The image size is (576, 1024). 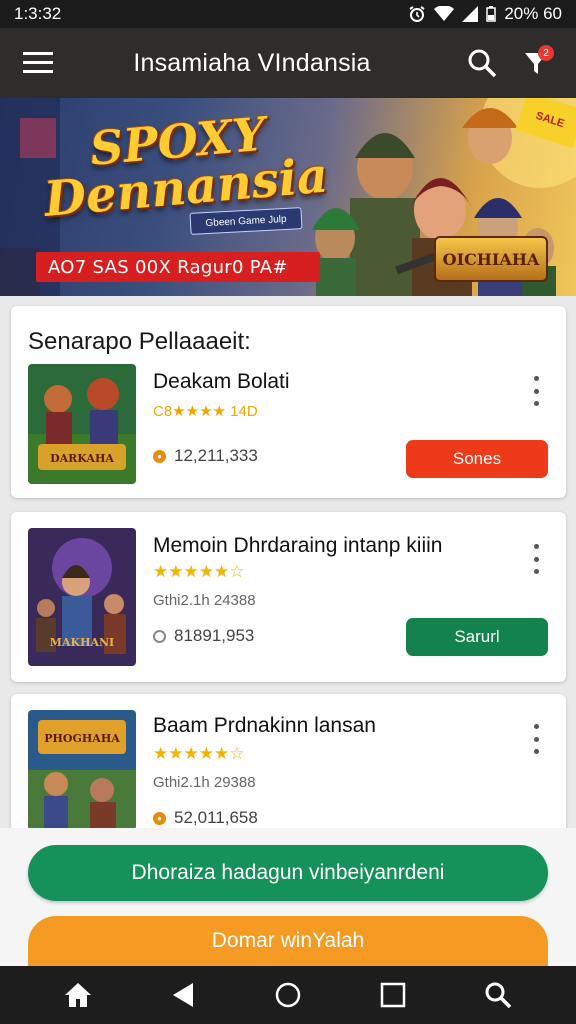 I want to click on game-thumbnail: DARKAHA, so click(x=82, y=424).